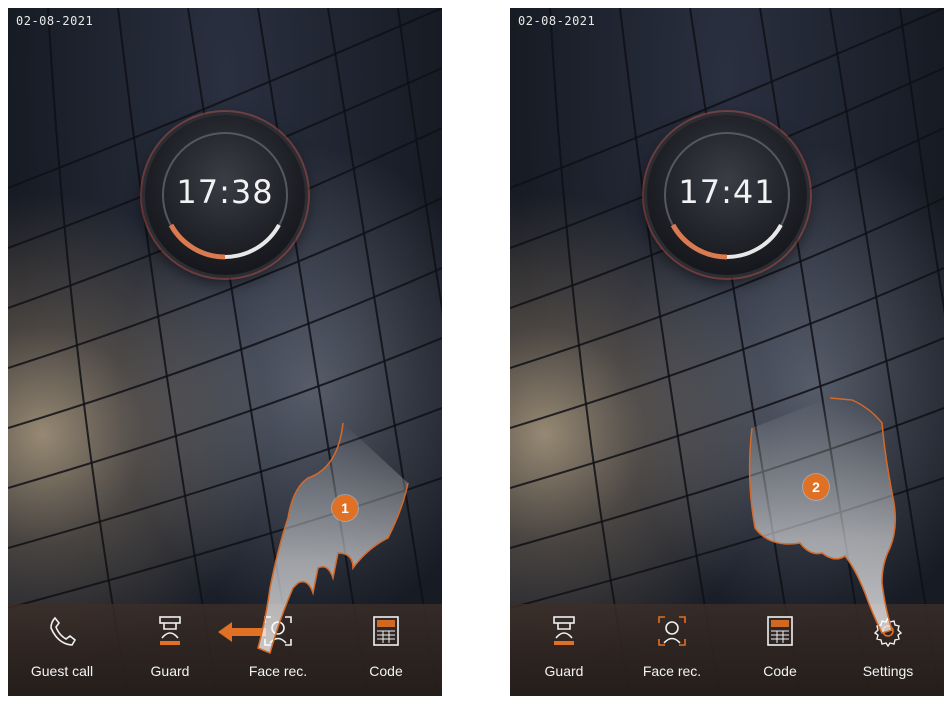 This screenshot has height=704, width=944. Describe the element at coordinates (345, 508) in the screenshot. I see `step-badge: 1` at that location.